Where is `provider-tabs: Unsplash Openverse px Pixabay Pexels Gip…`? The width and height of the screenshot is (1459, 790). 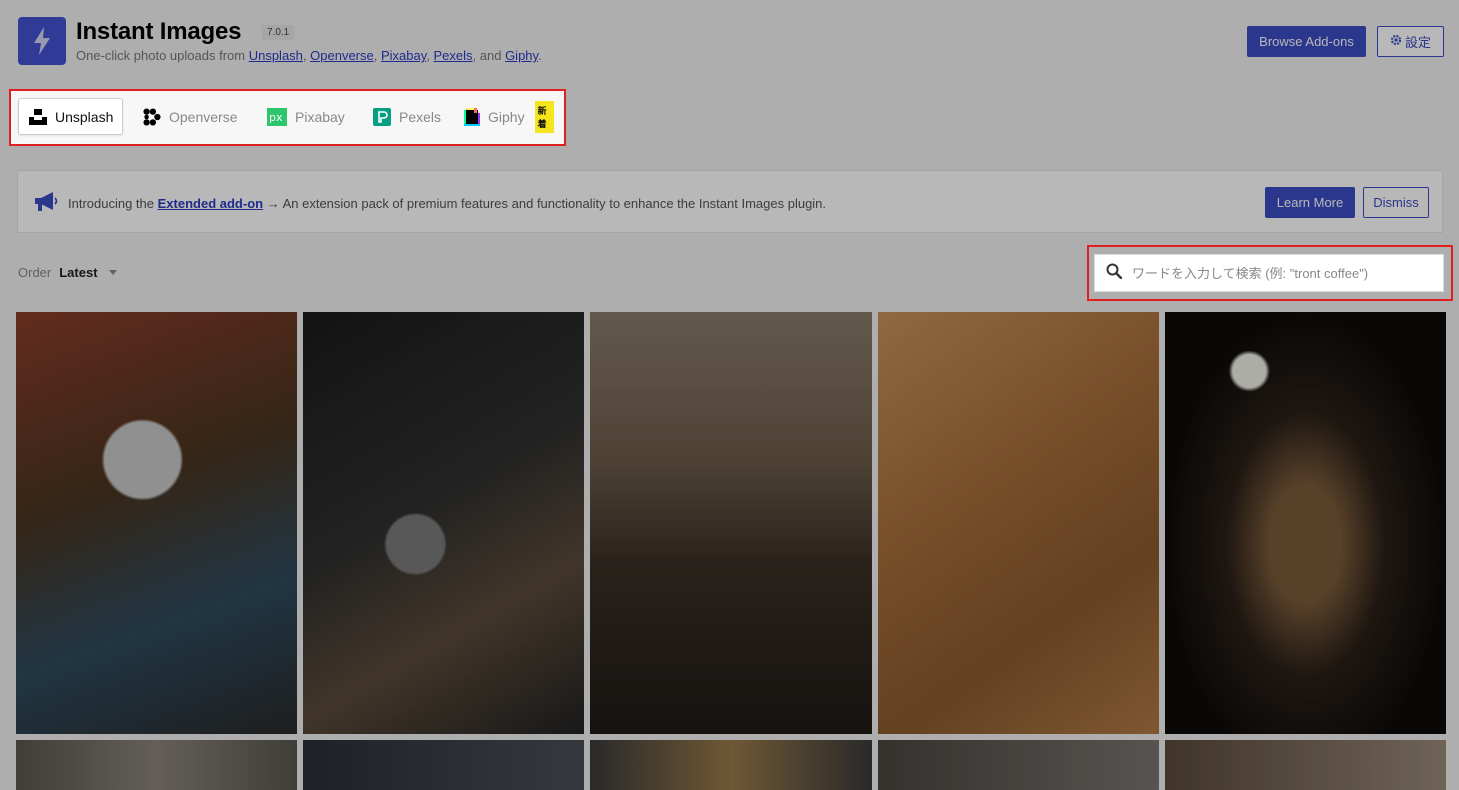 provider-tabs: Unsplash Openverse px Pixabay Pexels Gip… is located at coordinates (287, 117).